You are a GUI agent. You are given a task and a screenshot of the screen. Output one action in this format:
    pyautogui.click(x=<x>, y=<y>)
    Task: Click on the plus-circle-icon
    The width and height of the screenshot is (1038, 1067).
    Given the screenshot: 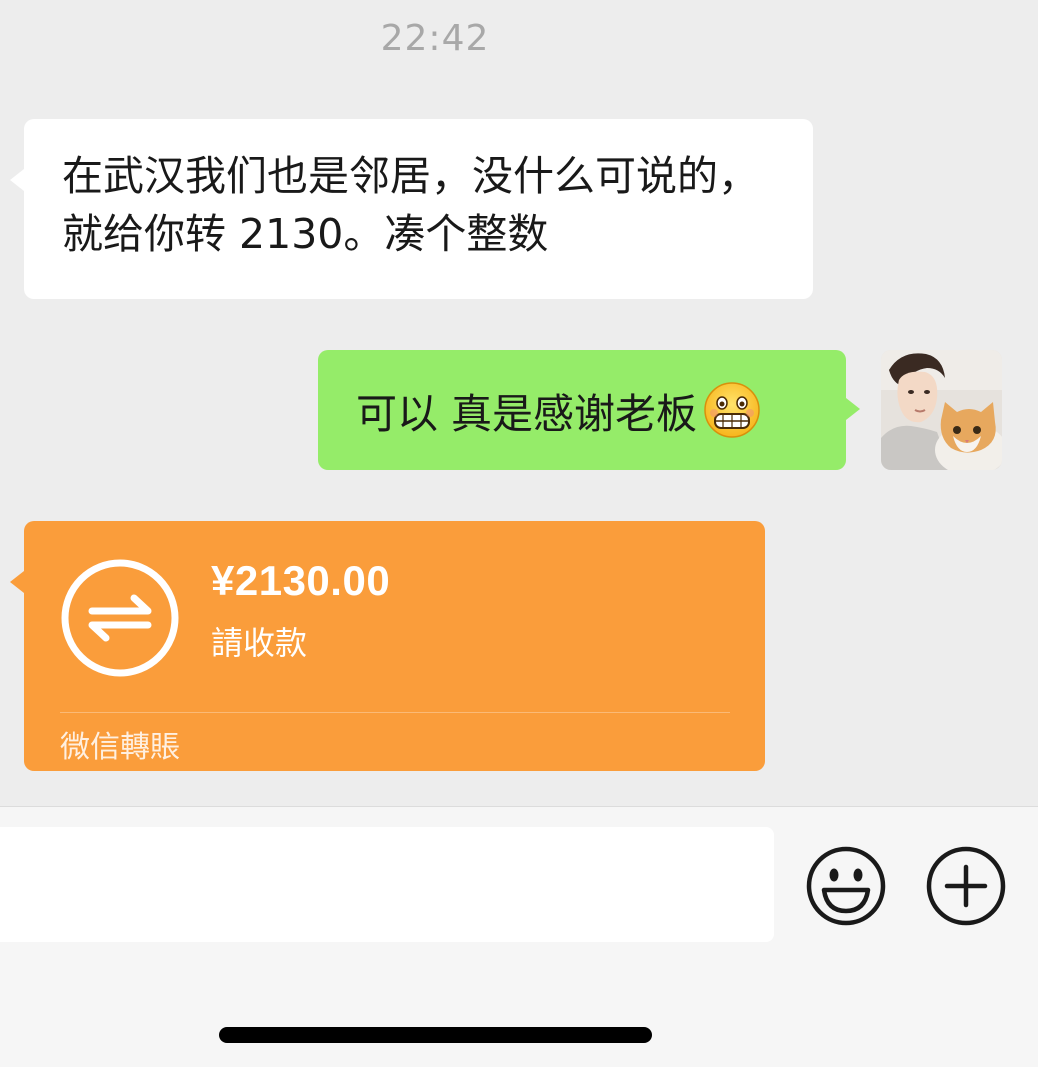 What is the action you would take?
    pyautogui.click(x=966, y=886)
    